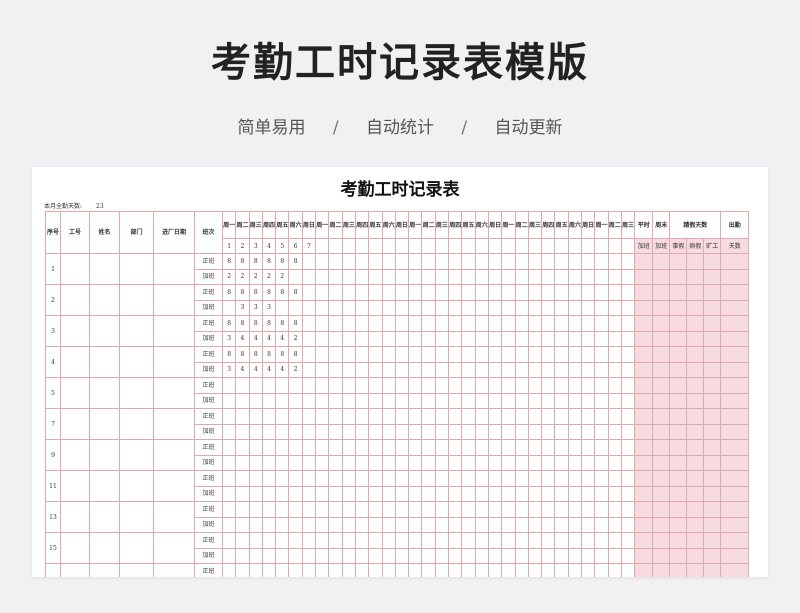  I want to click on cell-emp-no, so click(75, 548).